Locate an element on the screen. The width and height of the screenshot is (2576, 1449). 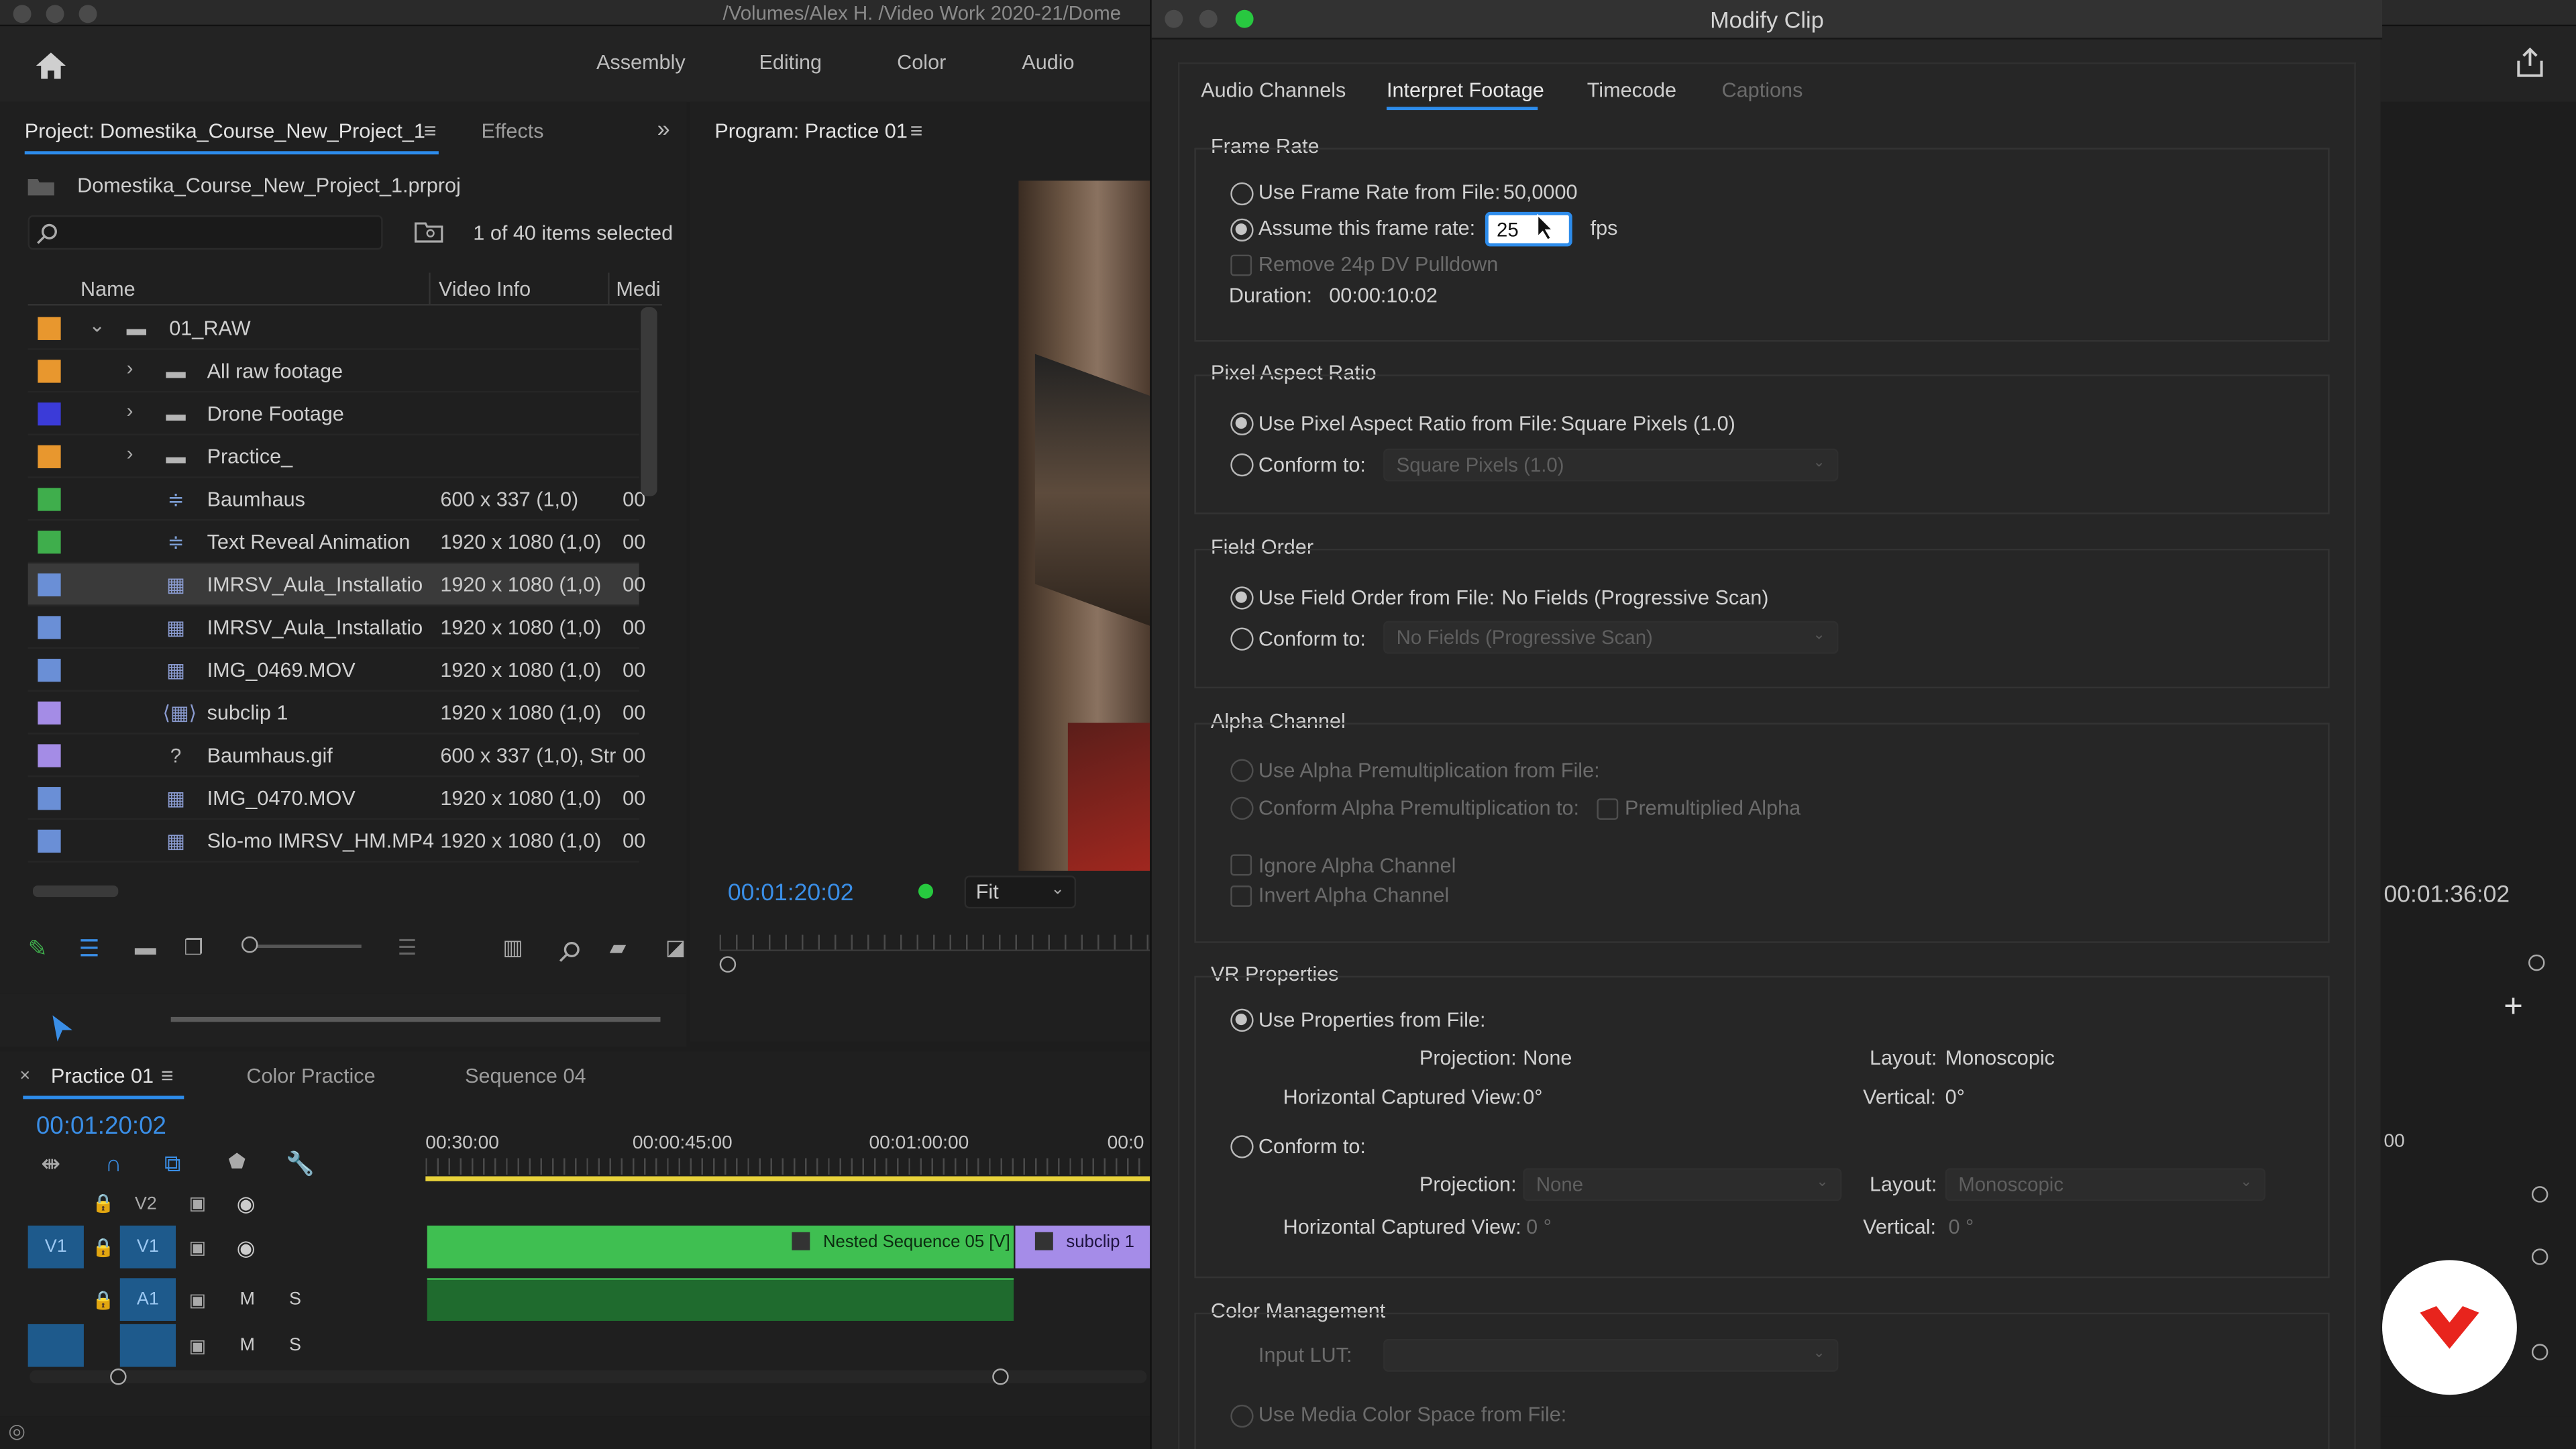
home-icon is located at coordinates (51, 65).